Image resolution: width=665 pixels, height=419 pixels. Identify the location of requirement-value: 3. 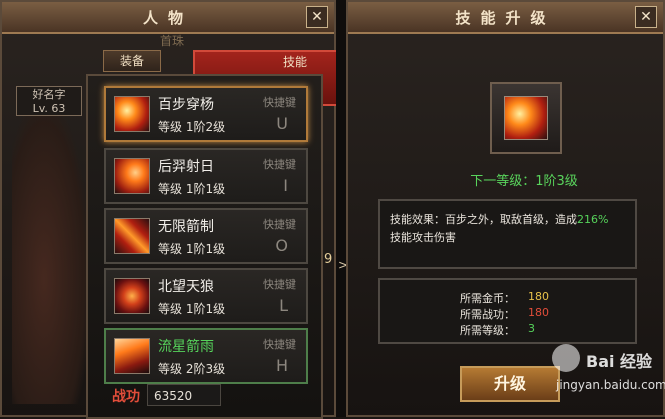
(531, 328).